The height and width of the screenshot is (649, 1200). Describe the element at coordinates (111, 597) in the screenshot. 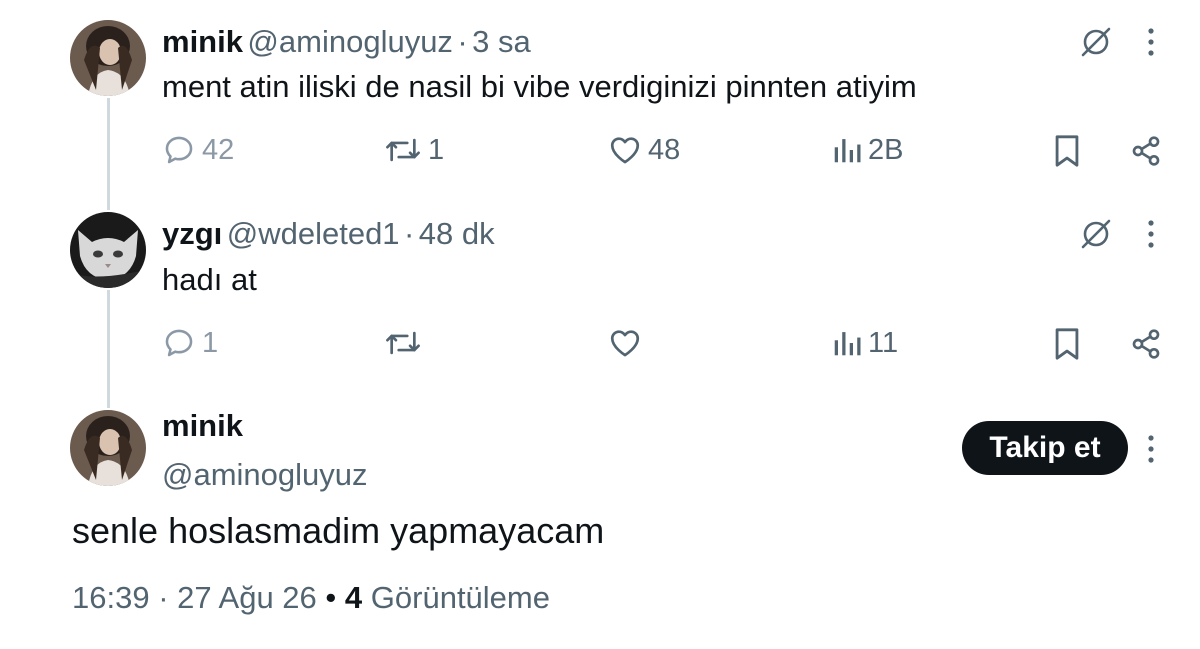

I see `tweet-time: 16:39` at that location.